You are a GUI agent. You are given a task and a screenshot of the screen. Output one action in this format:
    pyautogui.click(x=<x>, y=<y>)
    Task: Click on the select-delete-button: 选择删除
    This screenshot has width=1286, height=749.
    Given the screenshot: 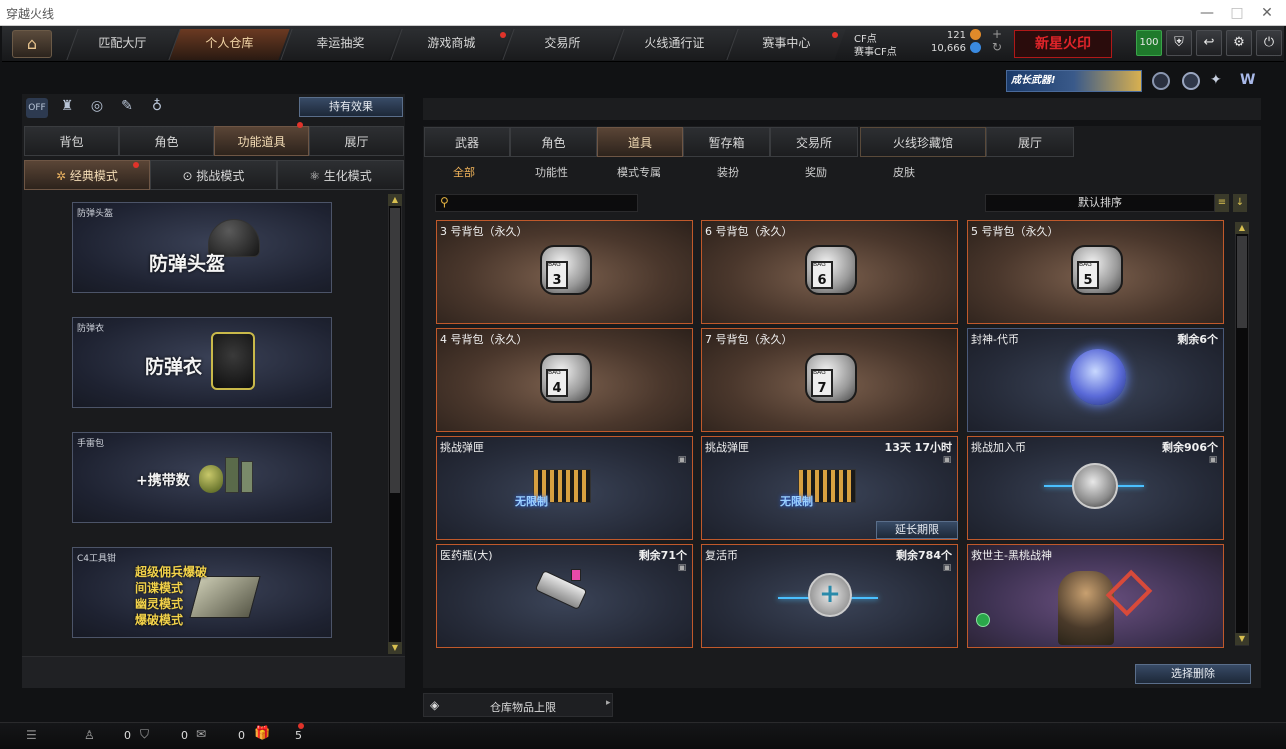 What is the action you would take?
    pyautogui.click(x=1193, y=674)
    